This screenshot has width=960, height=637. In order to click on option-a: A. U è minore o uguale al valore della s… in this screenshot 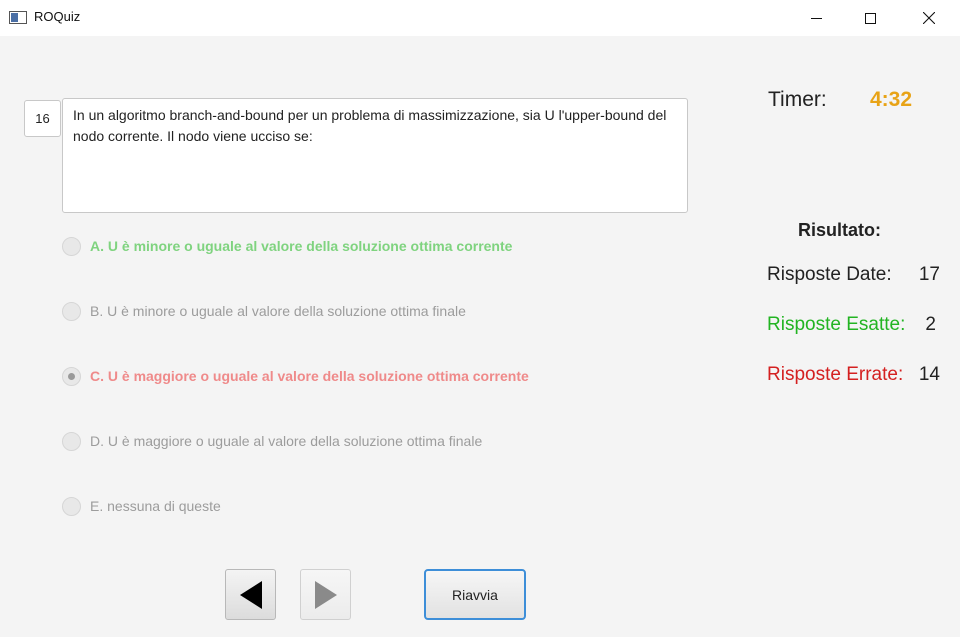, I will do `click(287, 246)`.